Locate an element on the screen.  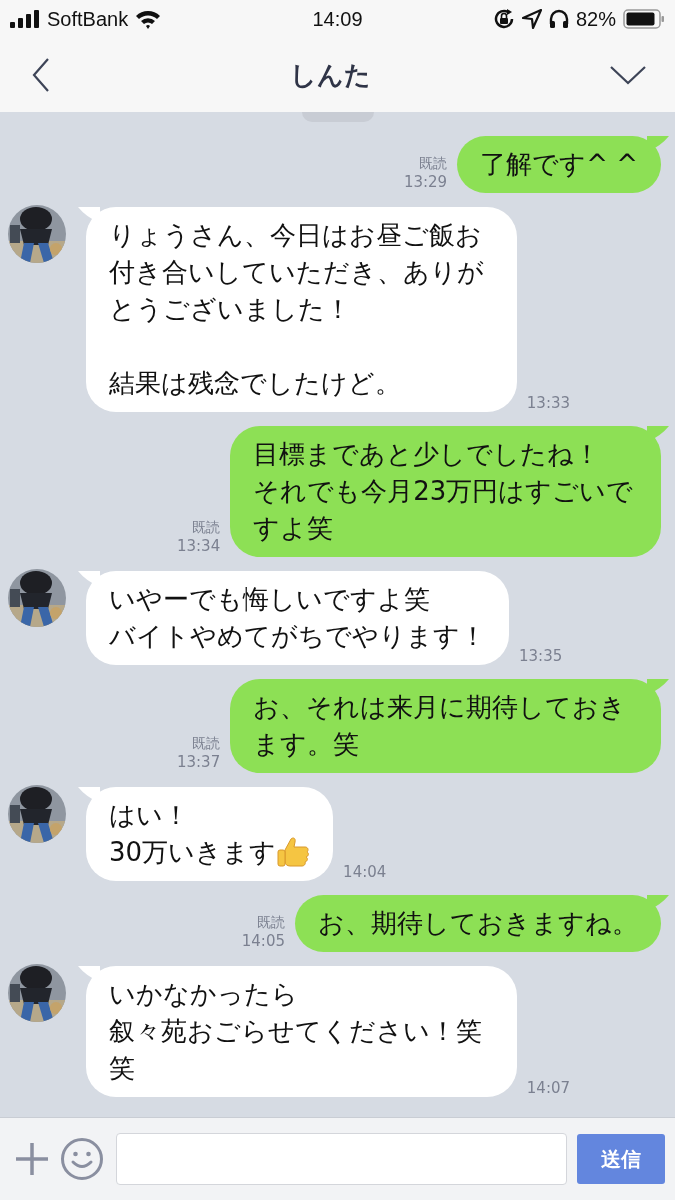
rotation-lock-icon is located at coordinates (503, 19).